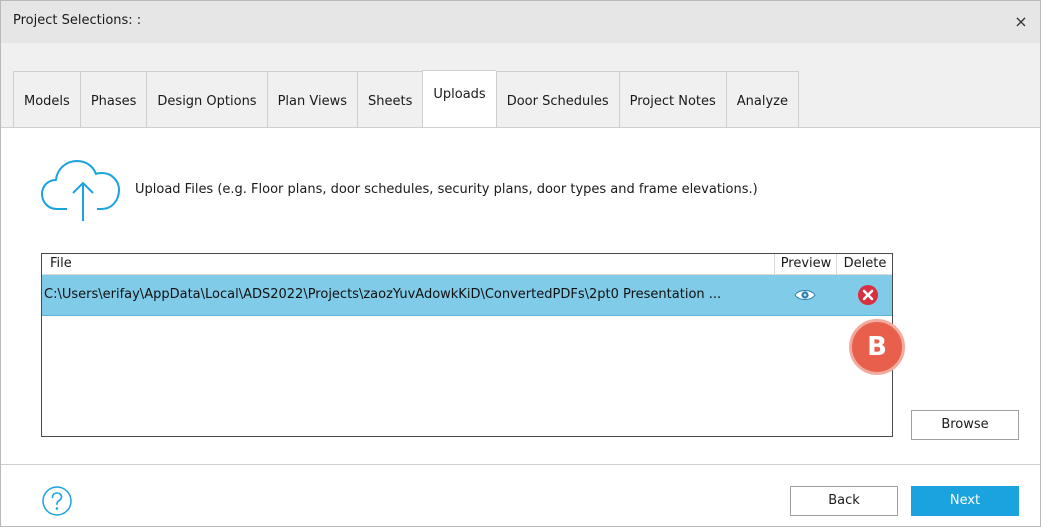 Image resolution: width=1041 pixels, height=527 pixels. I want to click on tab-label: Project Notes, so click(672, 101).